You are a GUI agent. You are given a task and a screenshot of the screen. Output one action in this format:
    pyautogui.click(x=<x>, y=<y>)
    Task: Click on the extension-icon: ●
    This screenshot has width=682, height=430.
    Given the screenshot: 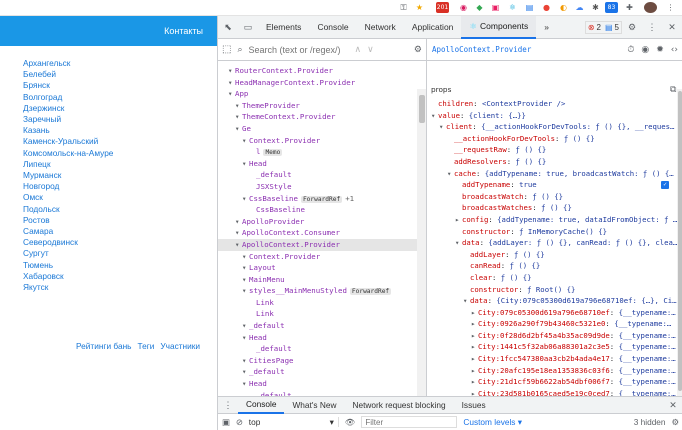 What is the action you would take?
    pyautogui.click(x=546, y=7)
    